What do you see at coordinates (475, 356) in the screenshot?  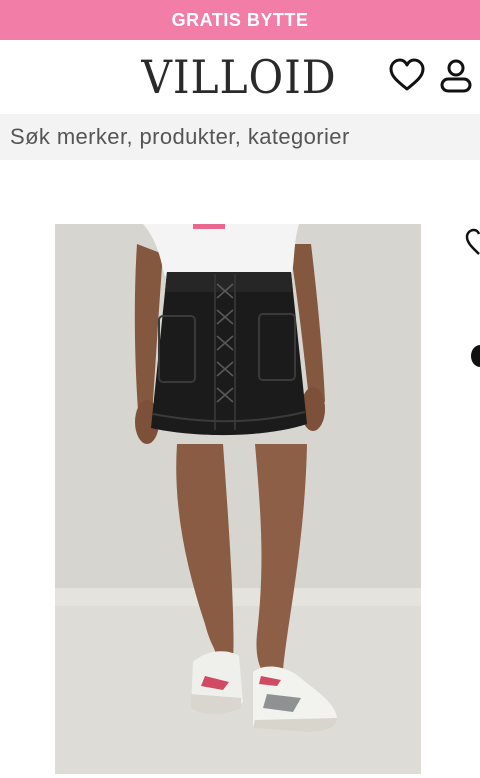 I see `carousel-dot-indicator` at bounding box center [475, 356].